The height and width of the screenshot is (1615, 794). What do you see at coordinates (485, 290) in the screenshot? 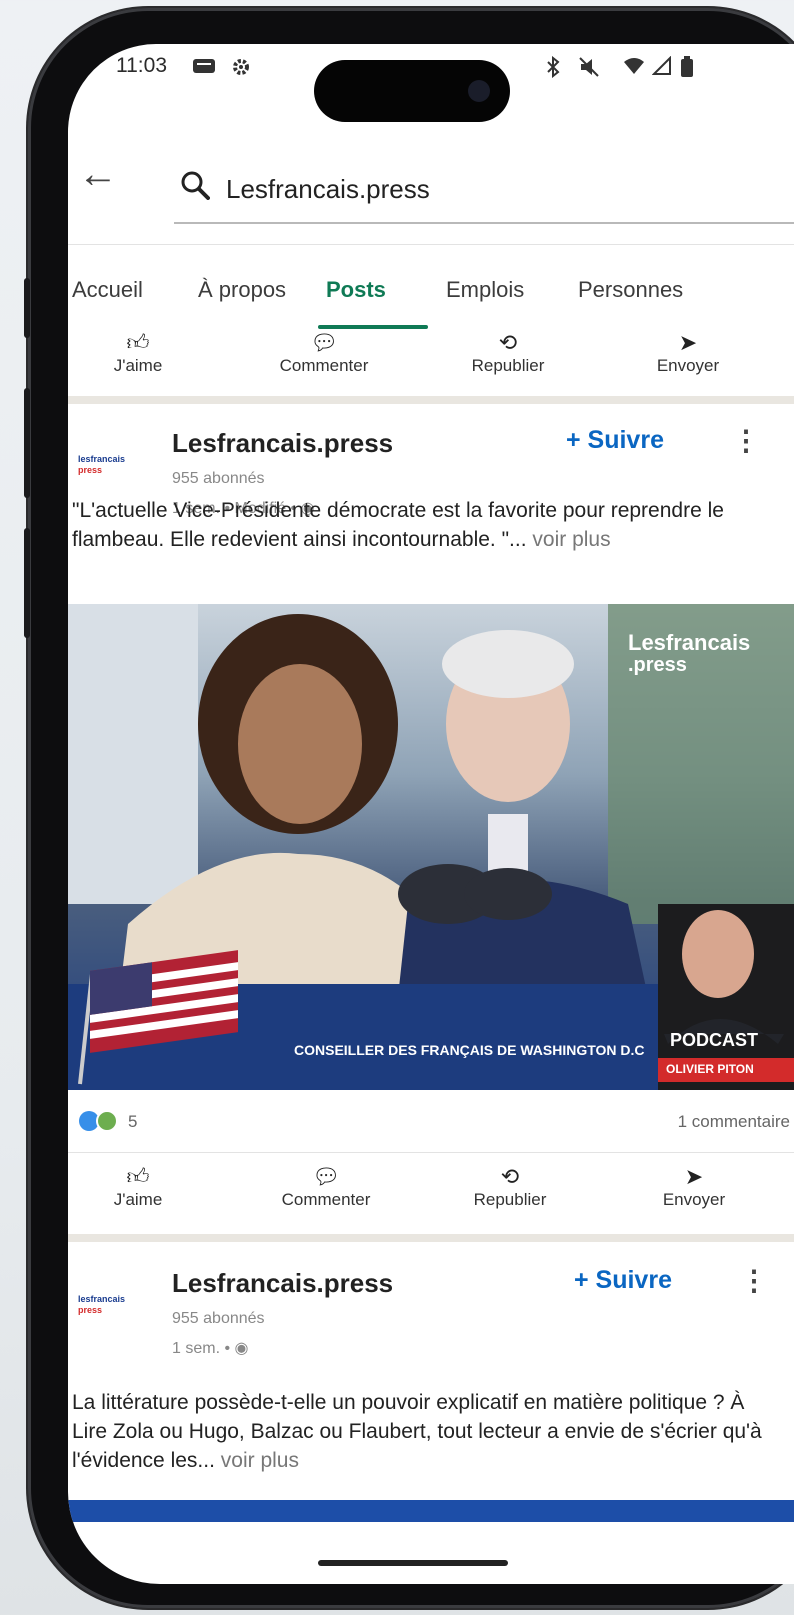
I see `tab-emplois: Emplois` at bounding box center [485, 290].